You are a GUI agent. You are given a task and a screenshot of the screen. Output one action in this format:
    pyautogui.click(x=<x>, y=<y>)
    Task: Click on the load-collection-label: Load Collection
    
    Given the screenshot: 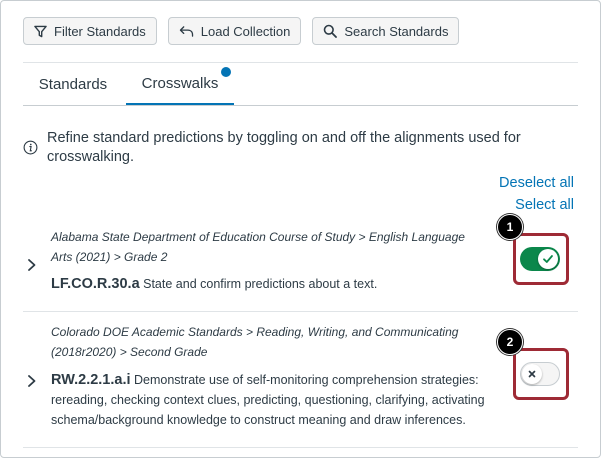 What is the action you would take?
    pyautogui.click(x=245, y=31)
    